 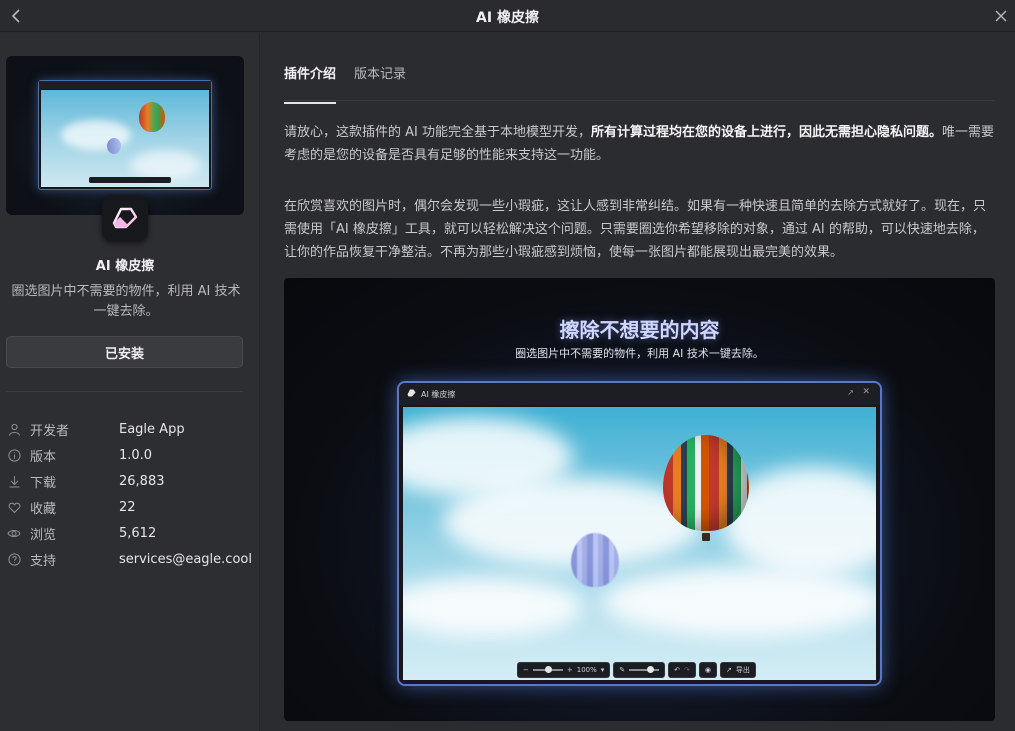 What do you see at coordinates (729, 670) in the screenshot?
I see `export-icon: ↗` at bounding box center [729, 670].